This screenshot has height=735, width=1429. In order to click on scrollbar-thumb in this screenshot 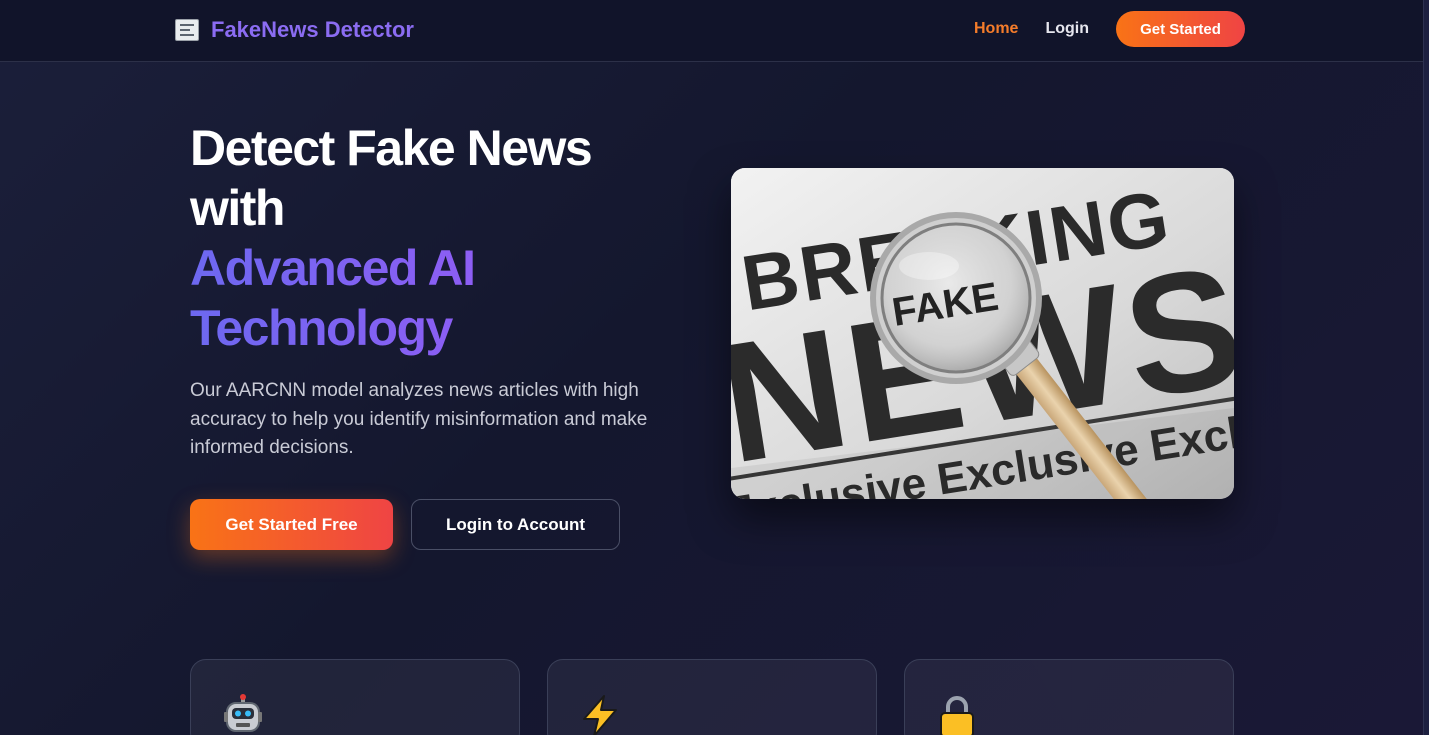, I will do `click(1426, 367)`.